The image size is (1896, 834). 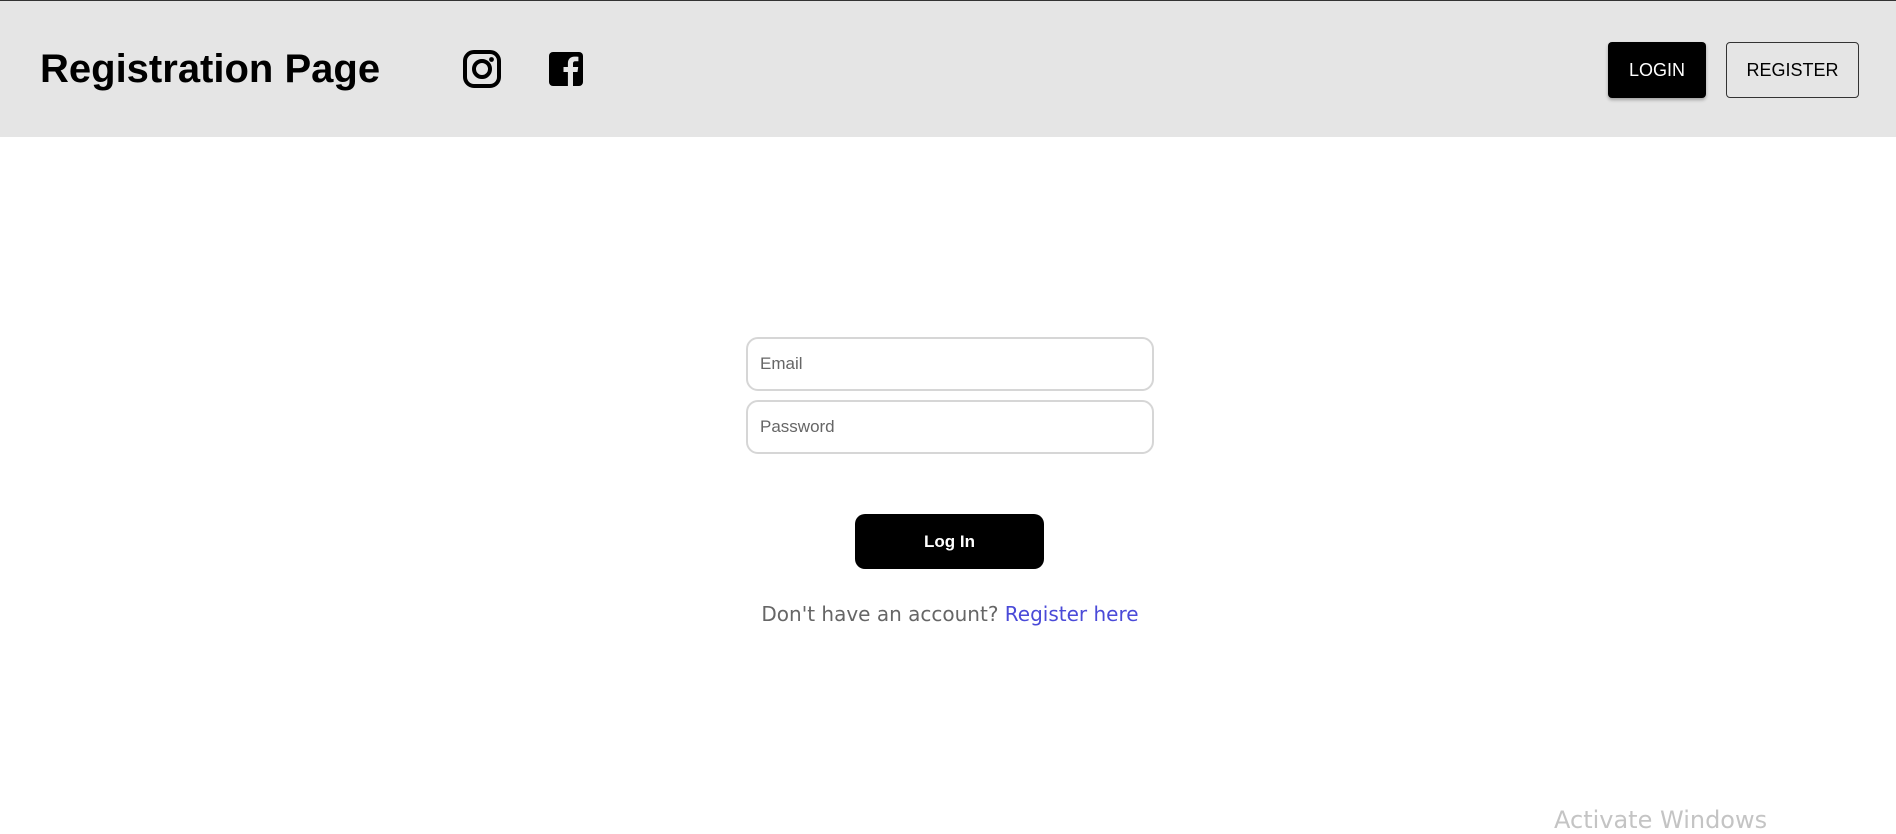 I want to click on login-submit-button: Log In, so click(x=949, y=541).